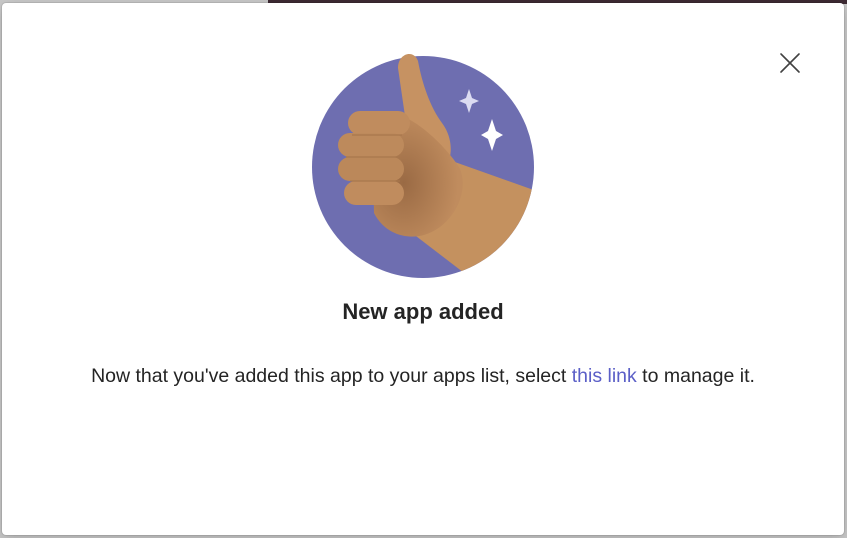 Image resolution: width=847 pixels, height=538 pixels. What do you see at coordinates (695, 376) in the screenshot?
I see `message-text-after: to manage it.` at bounding box center [695, 376].